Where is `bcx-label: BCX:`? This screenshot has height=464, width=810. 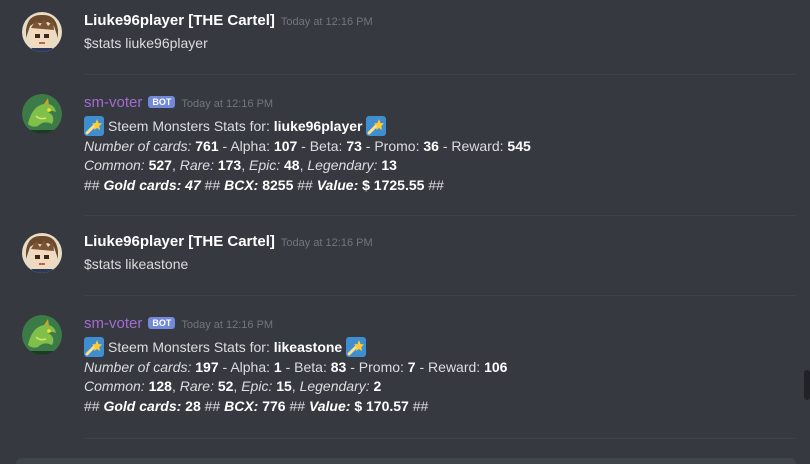
bcx-label: BCX: is located at coordinates (241, 405).